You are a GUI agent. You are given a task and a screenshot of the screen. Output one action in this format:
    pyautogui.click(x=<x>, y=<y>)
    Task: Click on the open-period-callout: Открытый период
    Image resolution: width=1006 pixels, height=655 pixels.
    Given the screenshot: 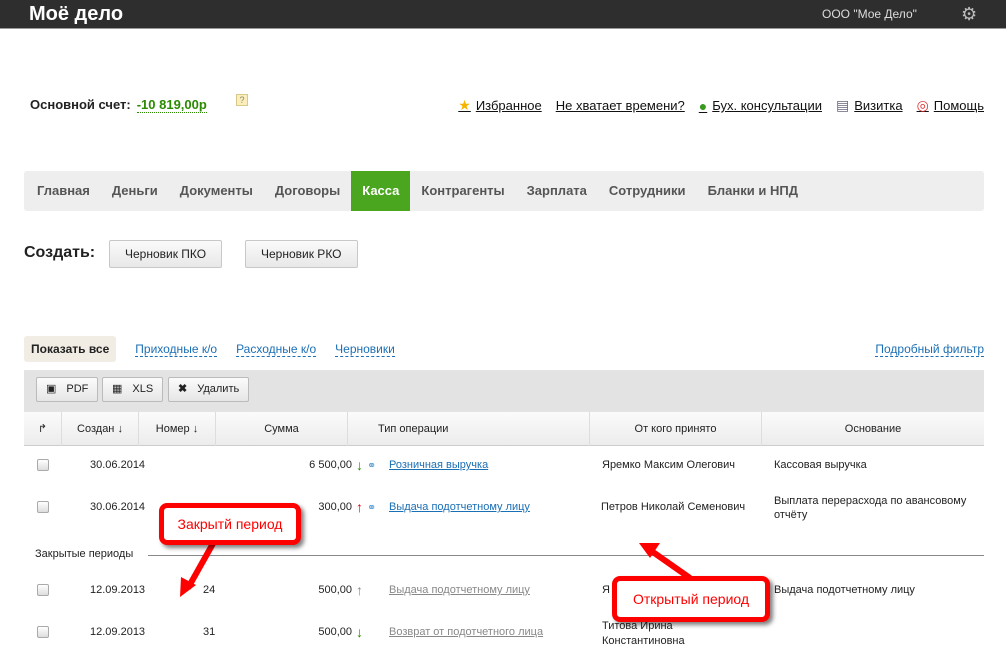 What is the action you would take?
    pyautogui.click(x=691, y=599)
    